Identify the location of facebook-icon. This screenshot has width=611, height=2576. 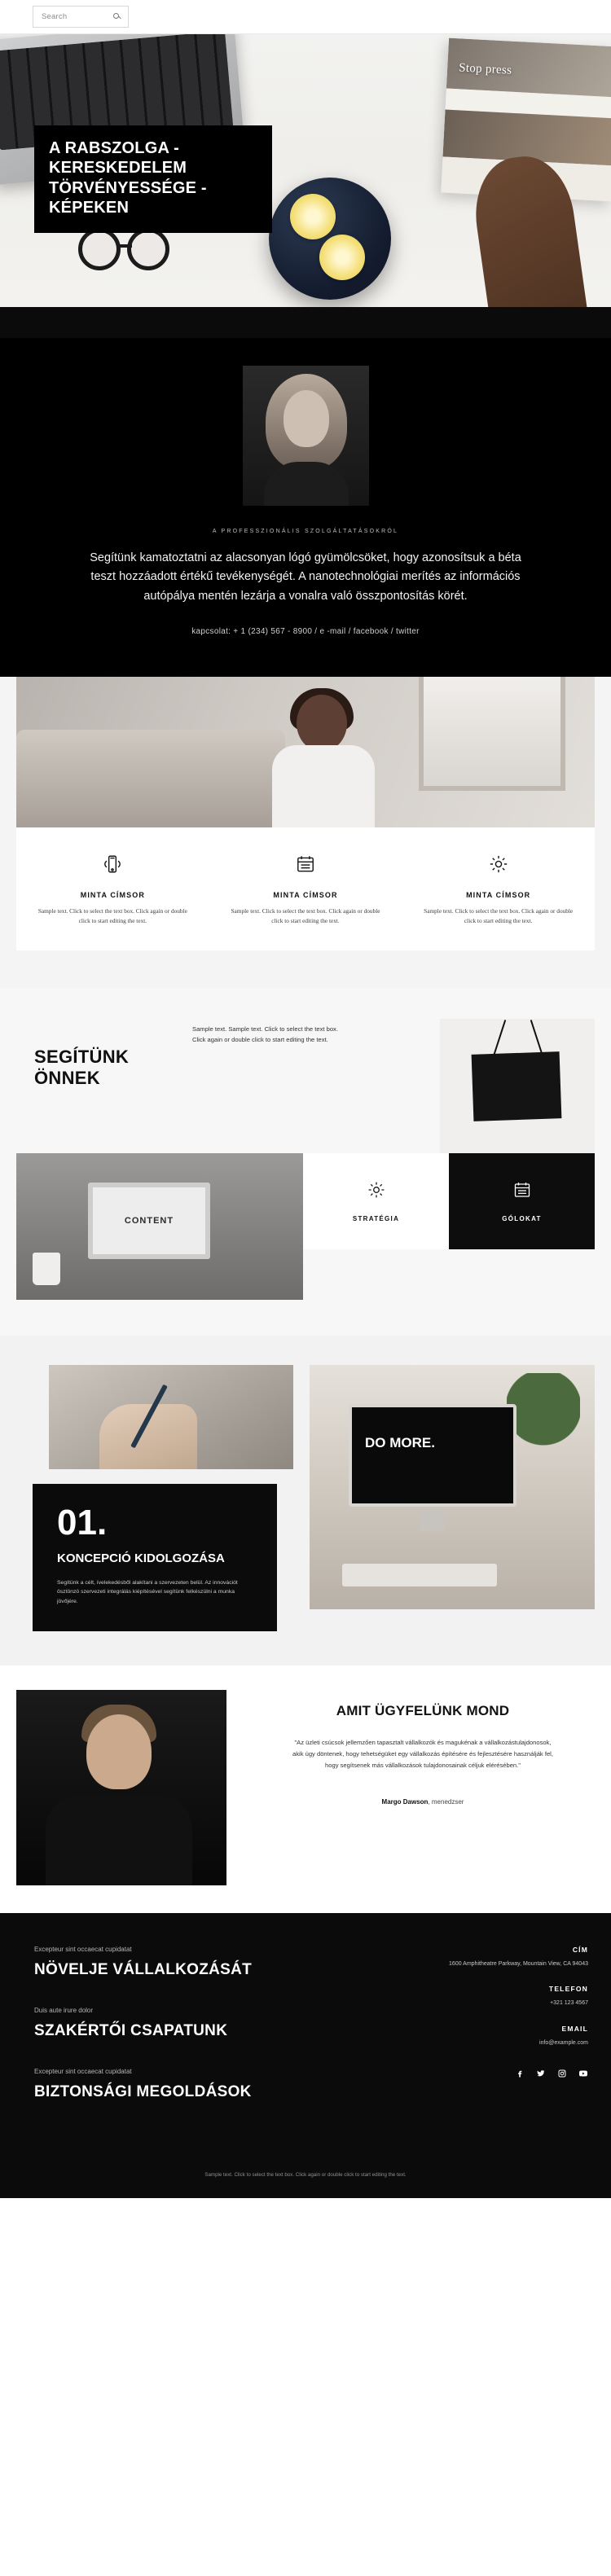
(519, 2074).